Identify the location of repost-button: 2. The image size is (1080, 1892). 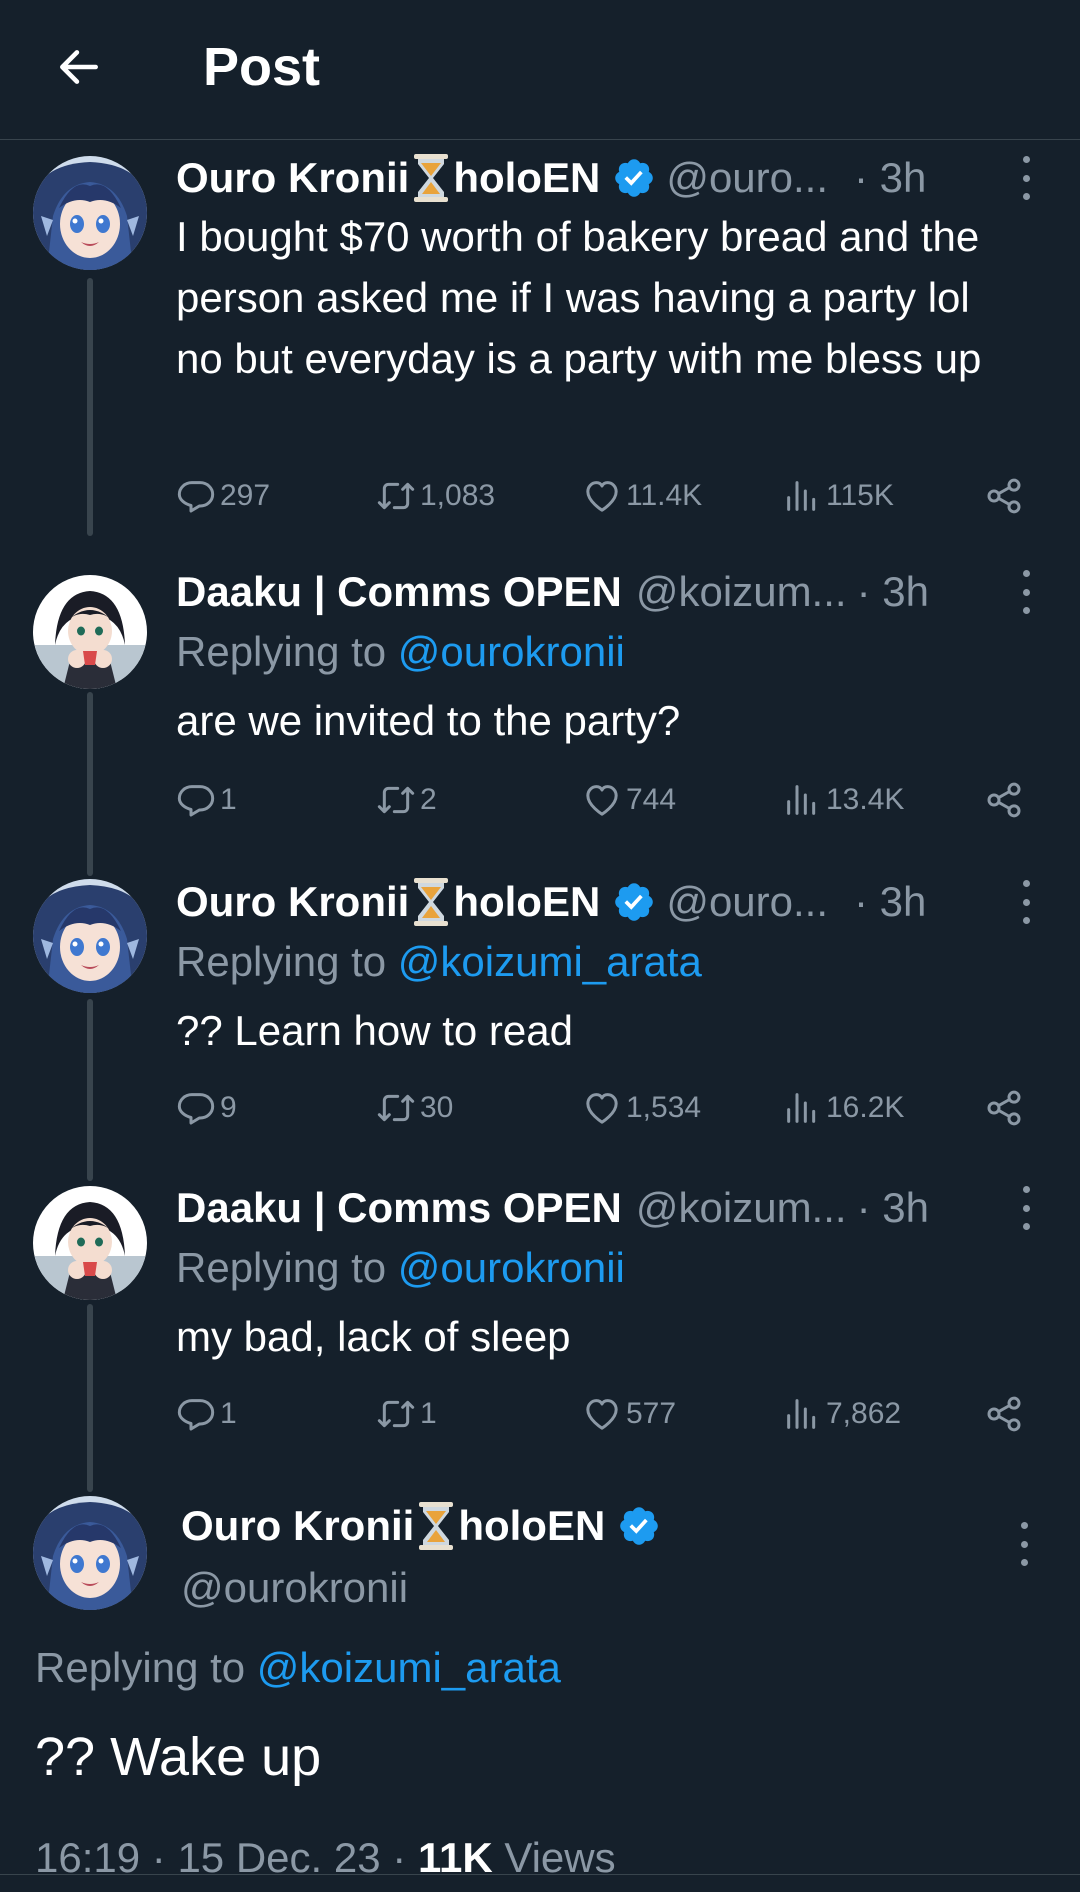
(406, 800).